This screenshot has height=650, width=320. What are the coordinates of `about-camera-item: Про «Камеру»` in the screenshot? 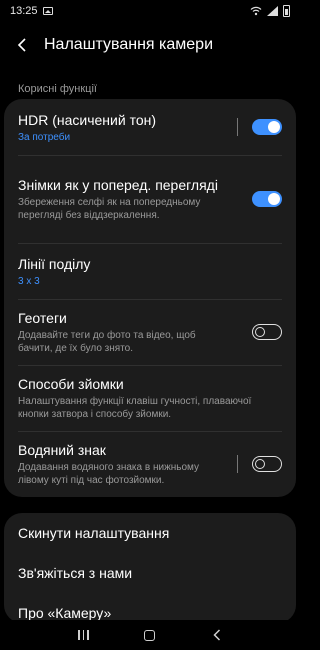 It's located at (150, 608).